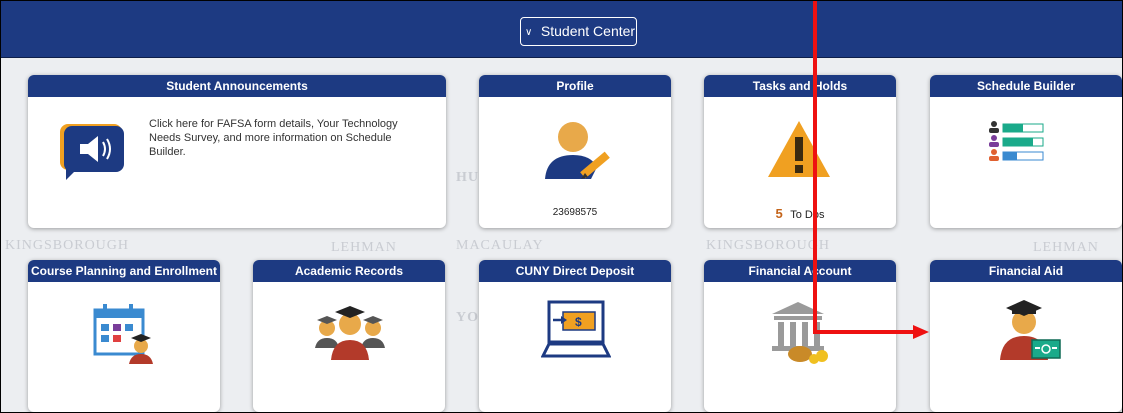 This screenshot has width=1123, height=413. What do you see at coordinates (1026, 271) in the screenshot?
I see `tile-title: Financial Aid` at bounding box center [1026, 271].